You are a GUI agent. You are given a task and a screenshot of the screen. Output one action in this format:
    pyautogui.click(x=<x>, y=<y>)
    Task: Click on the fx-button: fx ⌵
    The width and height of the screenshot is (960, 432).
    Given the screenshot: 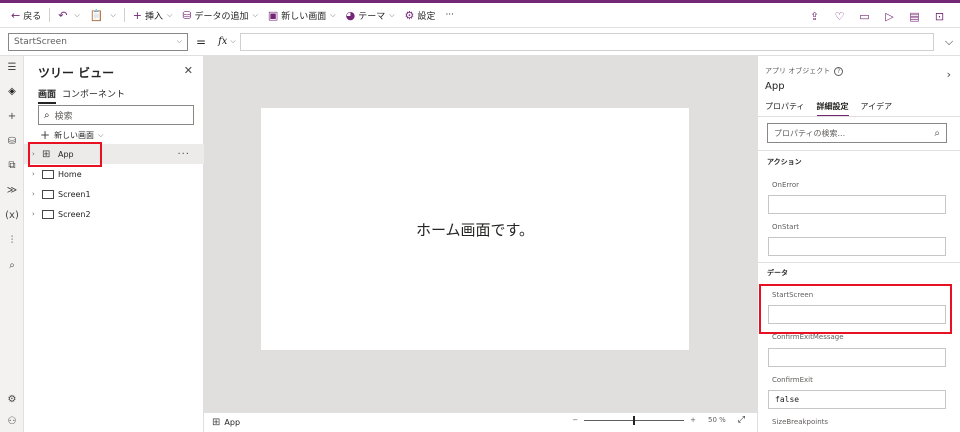 What is the action you would take?
    pyautogui.click(x=227, y=41)
    